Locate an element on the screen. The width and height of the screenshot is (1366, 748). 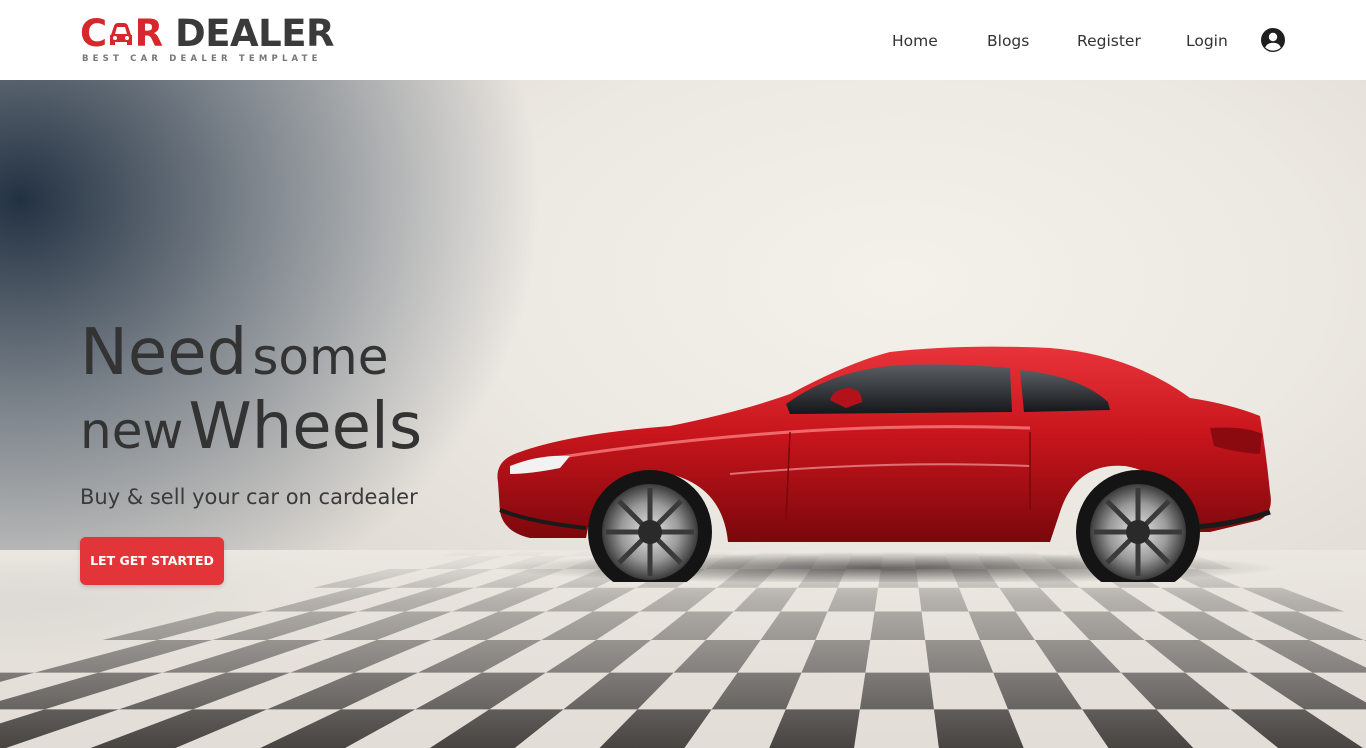
hero-headline: Need some new Wheels is located at coordinates (290, 392).